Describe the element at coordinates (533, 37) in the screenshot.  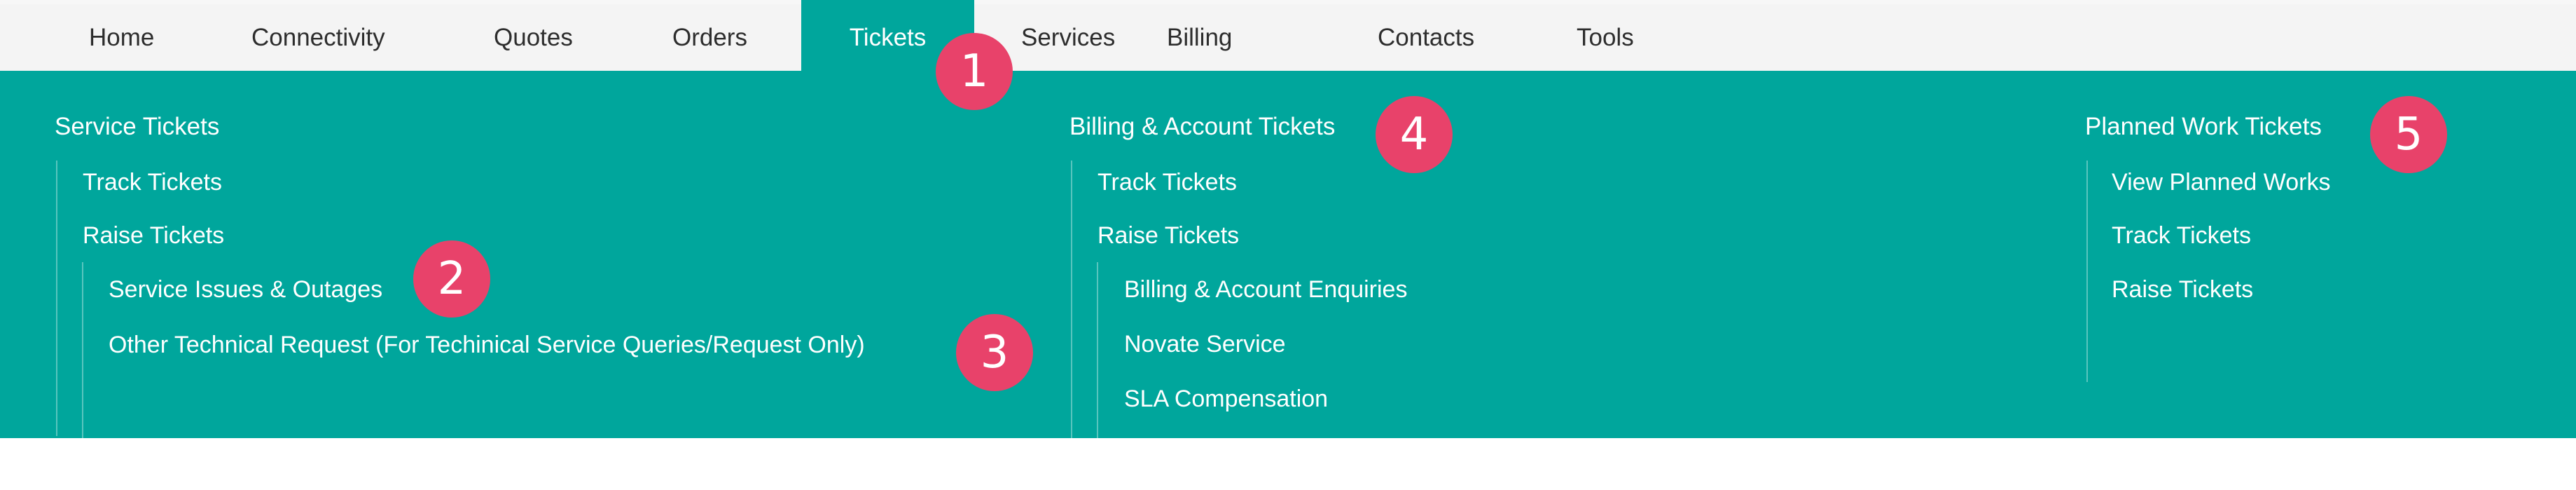
I see `nav-quotes: Quotes` at that location.